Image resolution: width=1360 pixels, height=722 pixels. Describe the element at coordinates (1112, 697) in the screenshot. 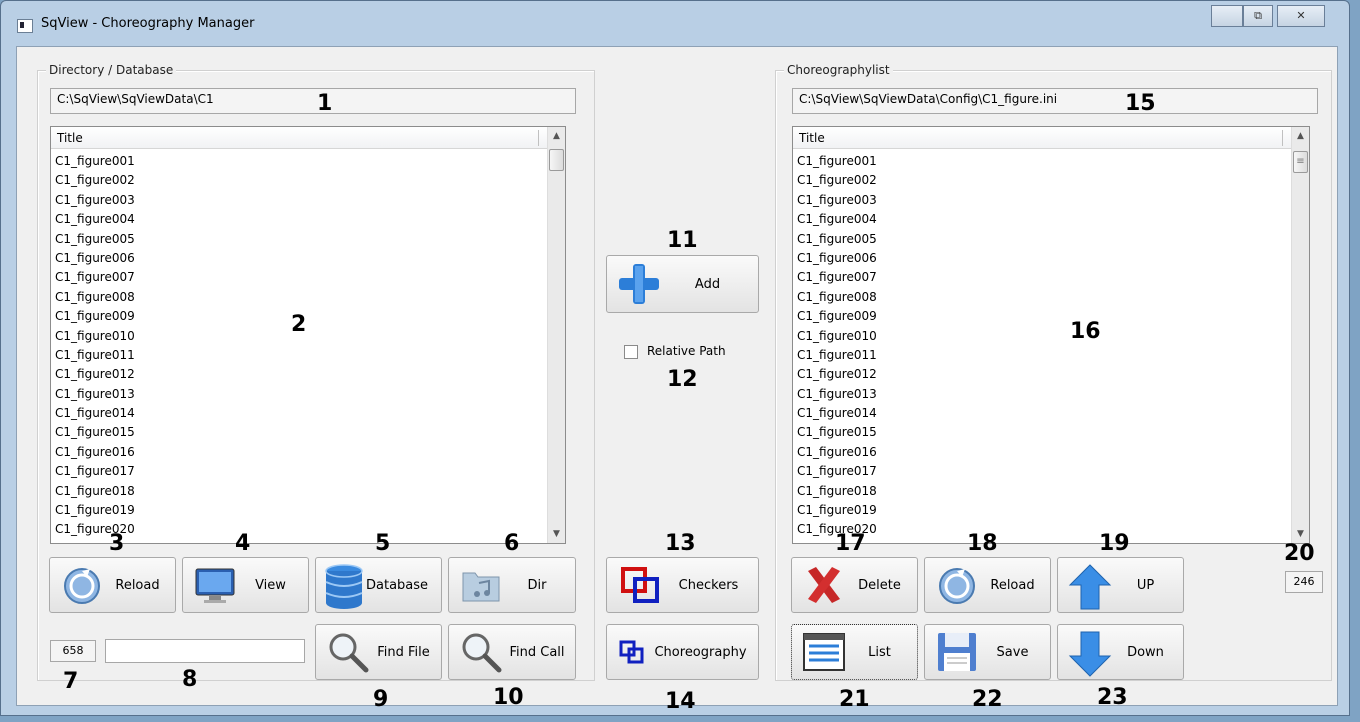

I see `callout-23: 23` at that location.